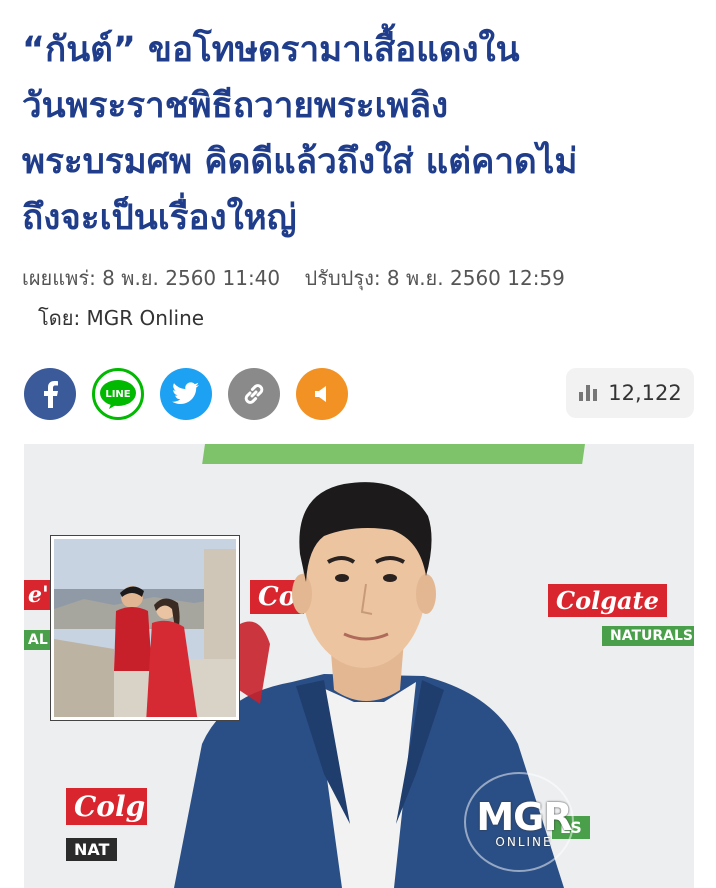  I want to click on listen-button, so click(322, 394).